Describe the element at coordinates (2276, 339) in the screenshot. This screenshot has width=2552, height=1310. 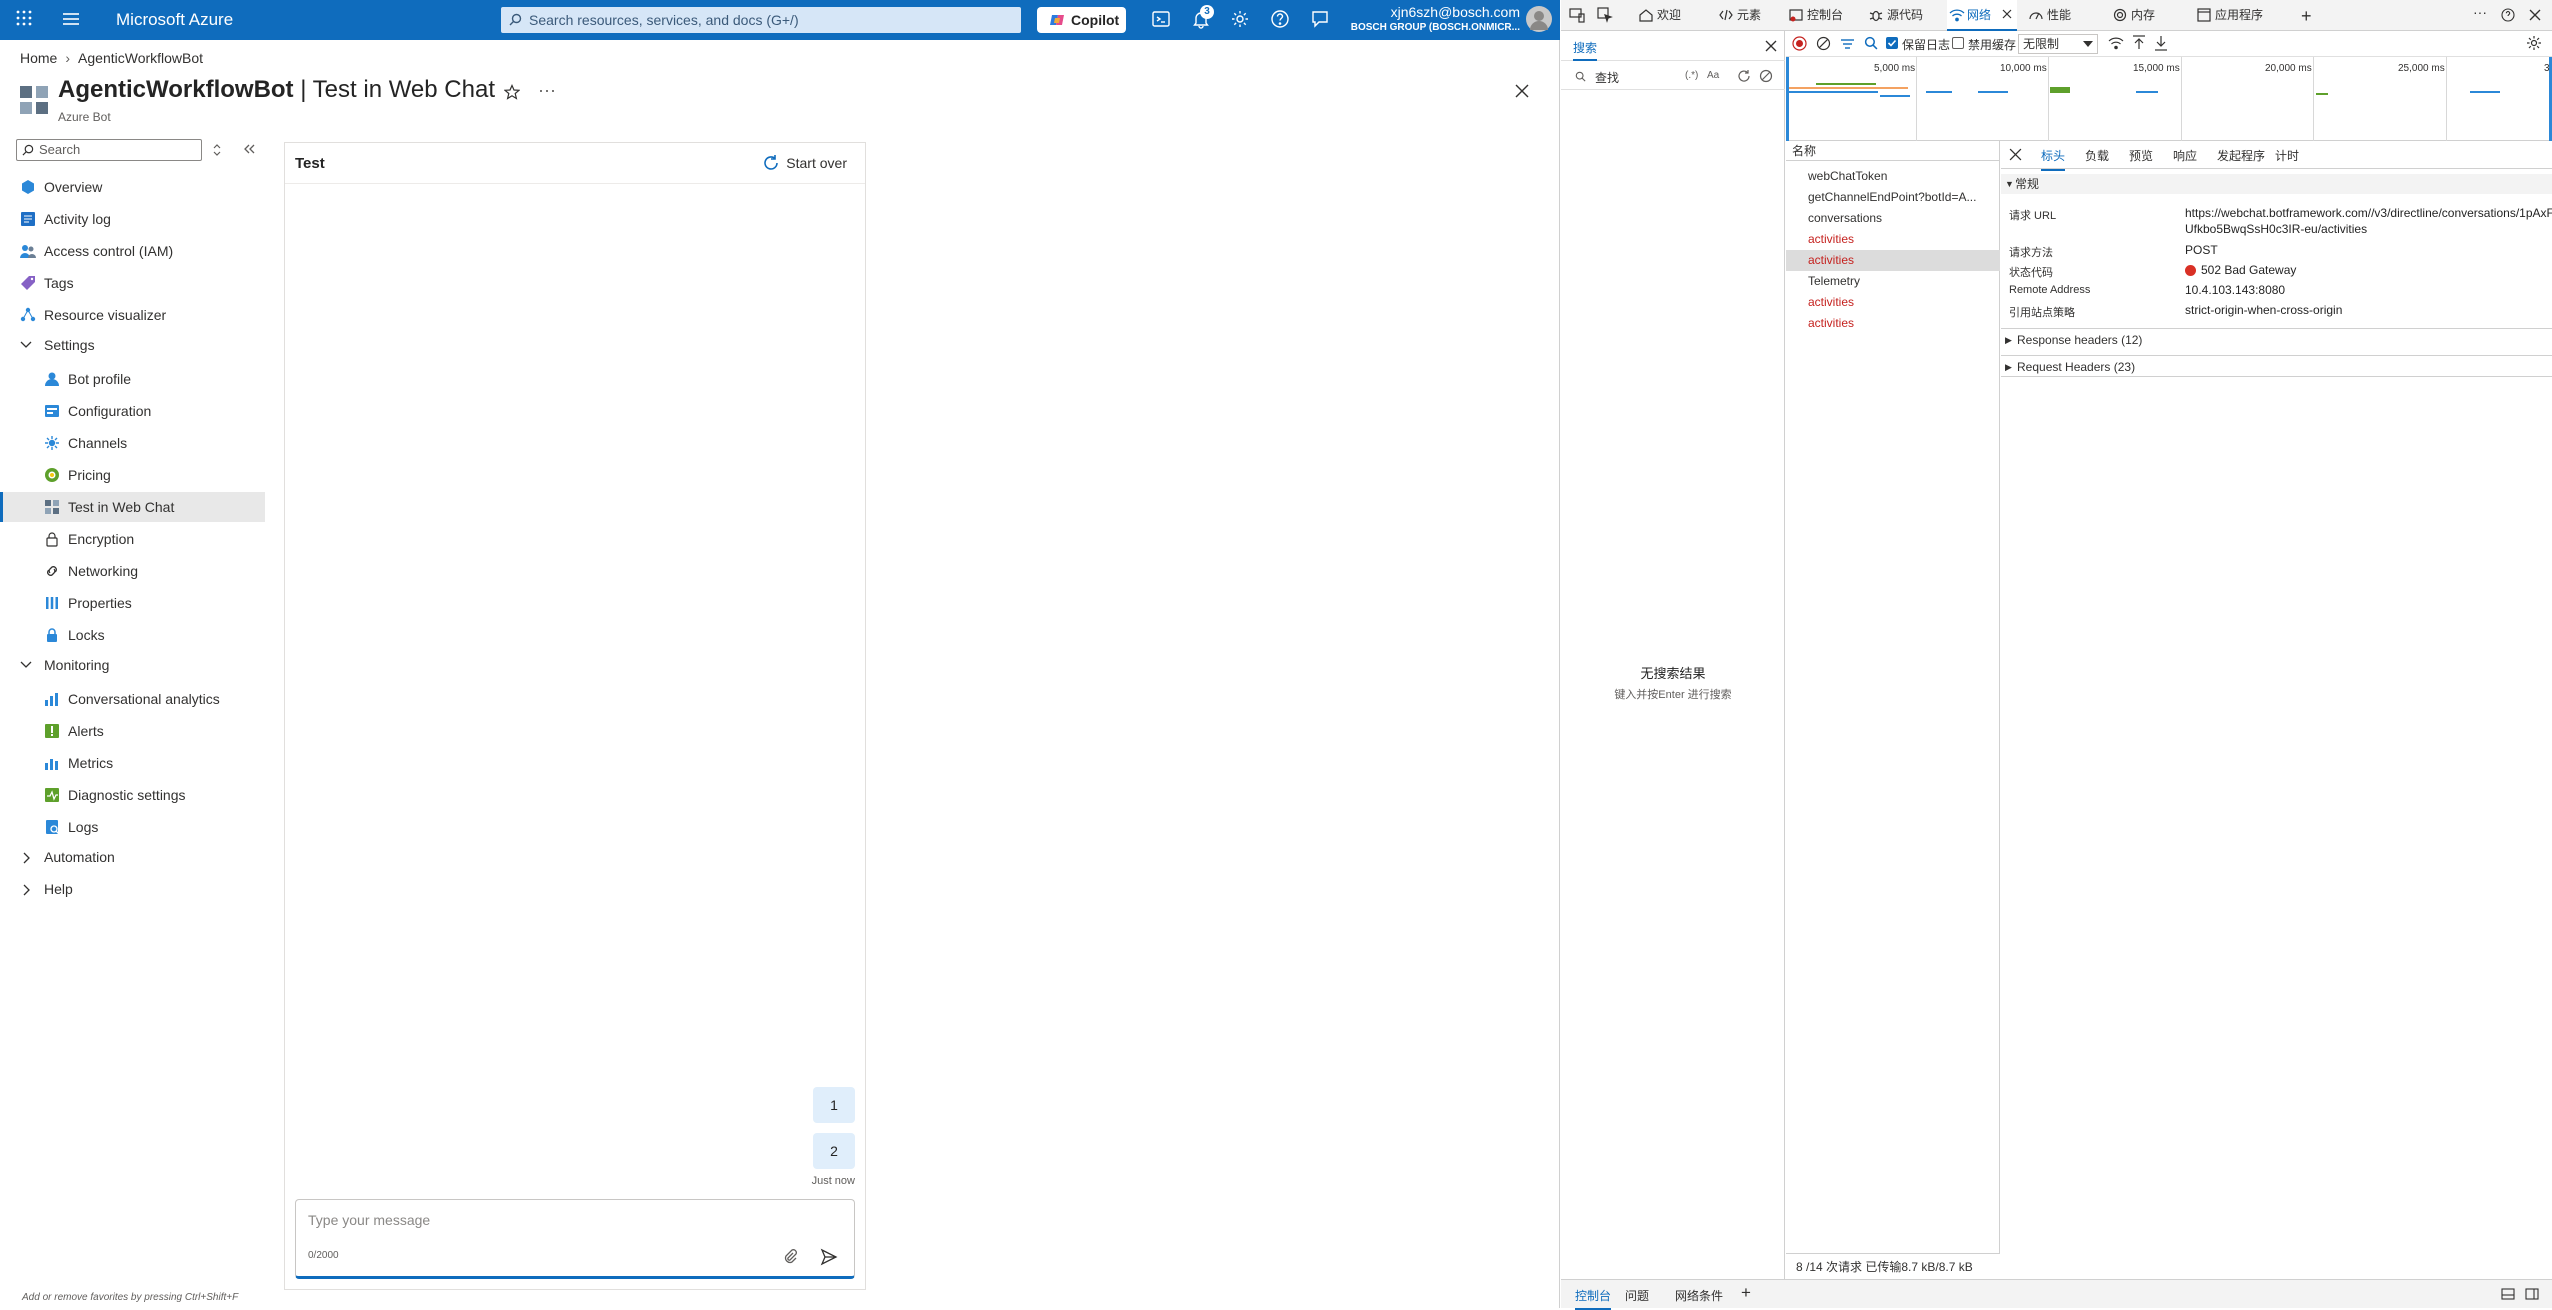
I see `response-headers-section: ▶ Response headers (12)` at that location.